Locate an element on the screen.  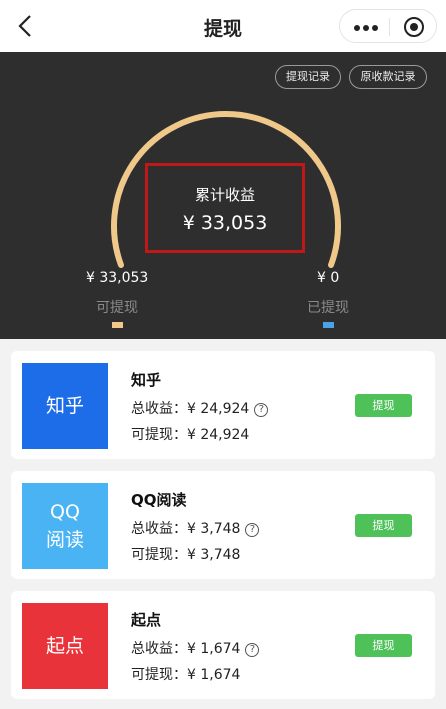
total-earnings-row: 总收益：¥ 24,924? is located at coordinates (200, 408).